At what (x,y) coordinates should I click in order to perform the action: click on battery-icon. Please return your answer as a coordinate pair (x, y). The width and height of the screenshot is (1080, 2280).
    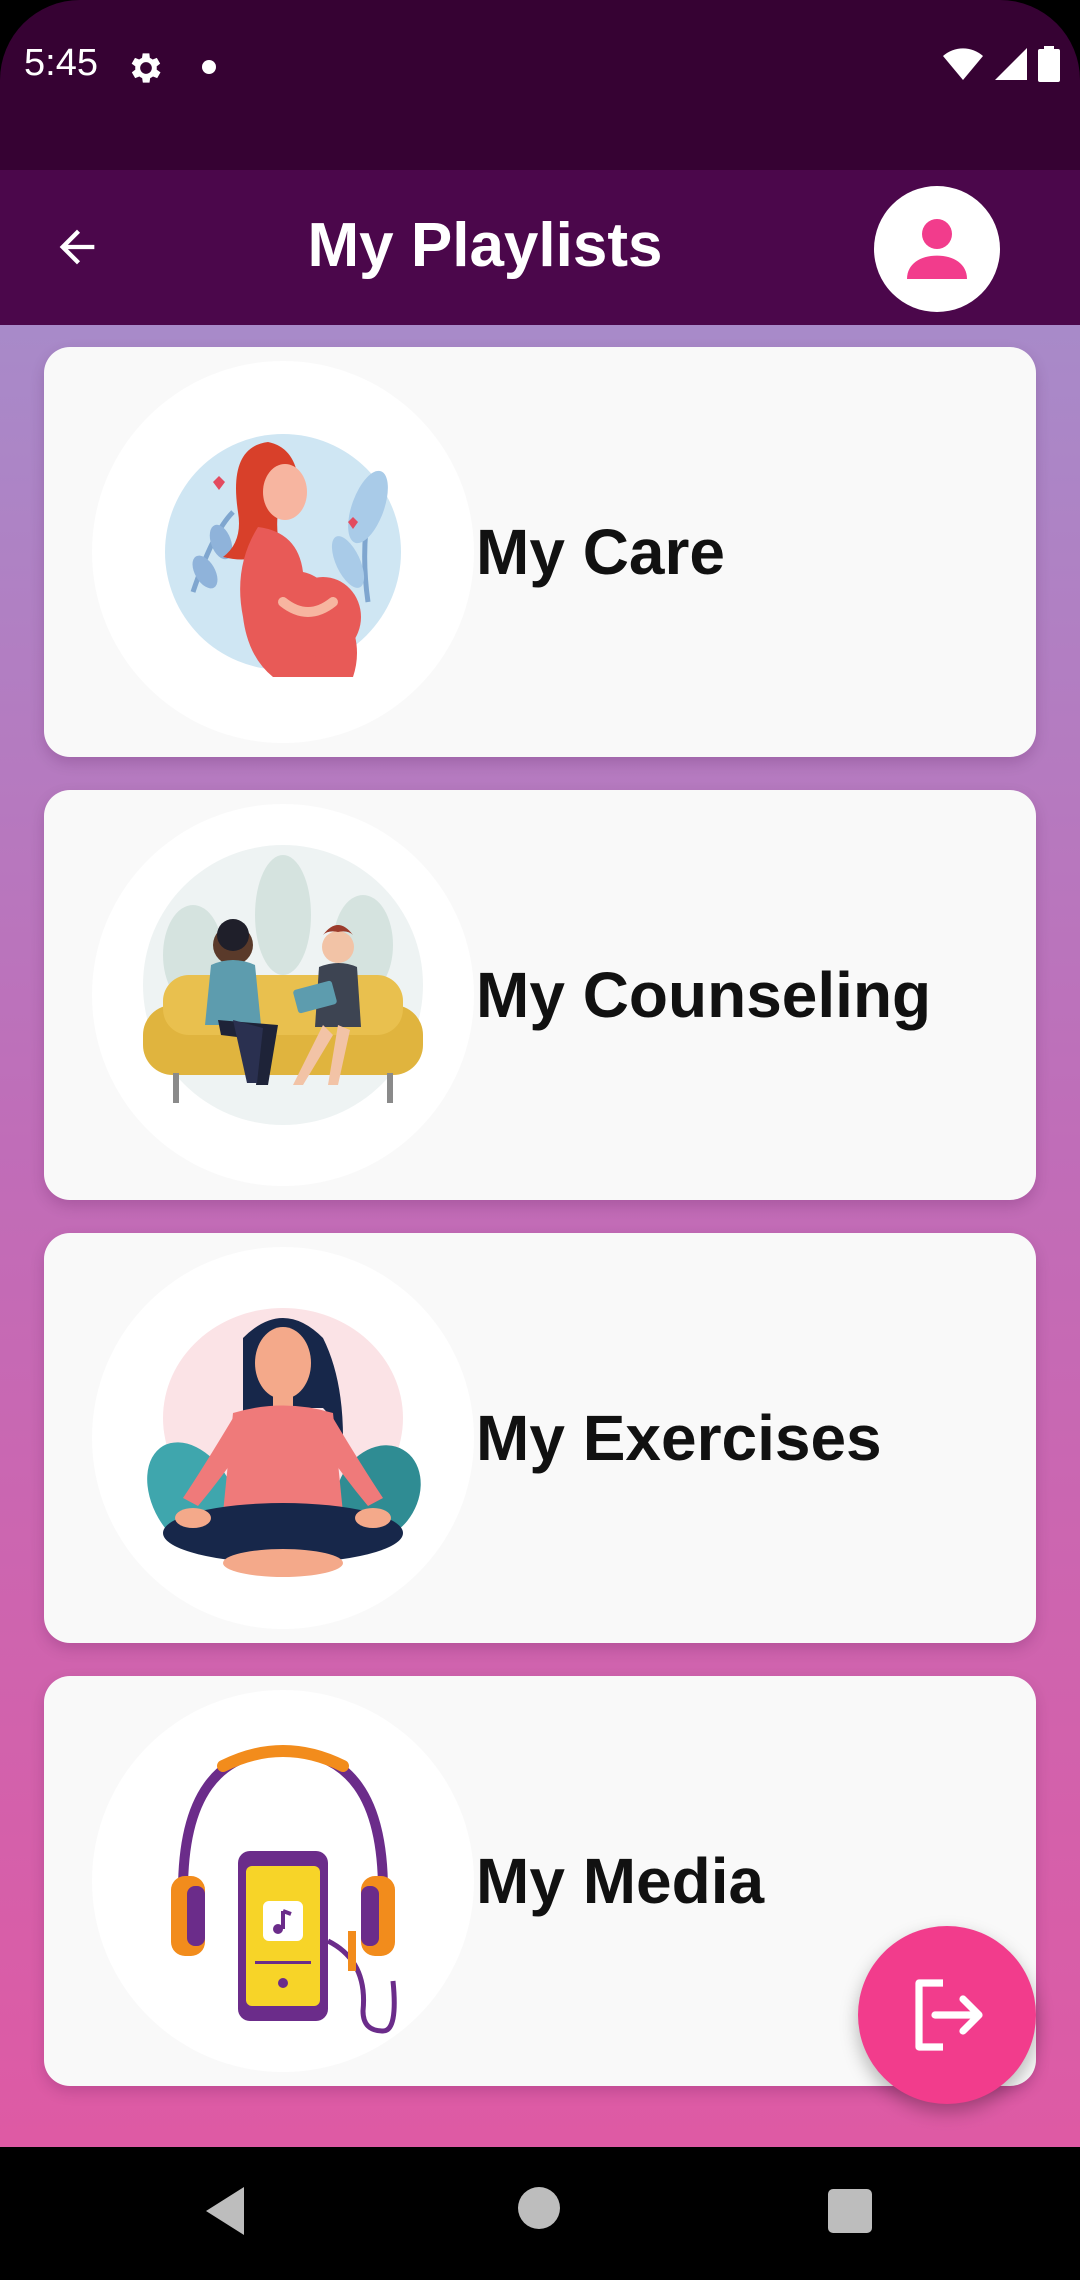
    Looking at the image, I should click on (1049, 64).